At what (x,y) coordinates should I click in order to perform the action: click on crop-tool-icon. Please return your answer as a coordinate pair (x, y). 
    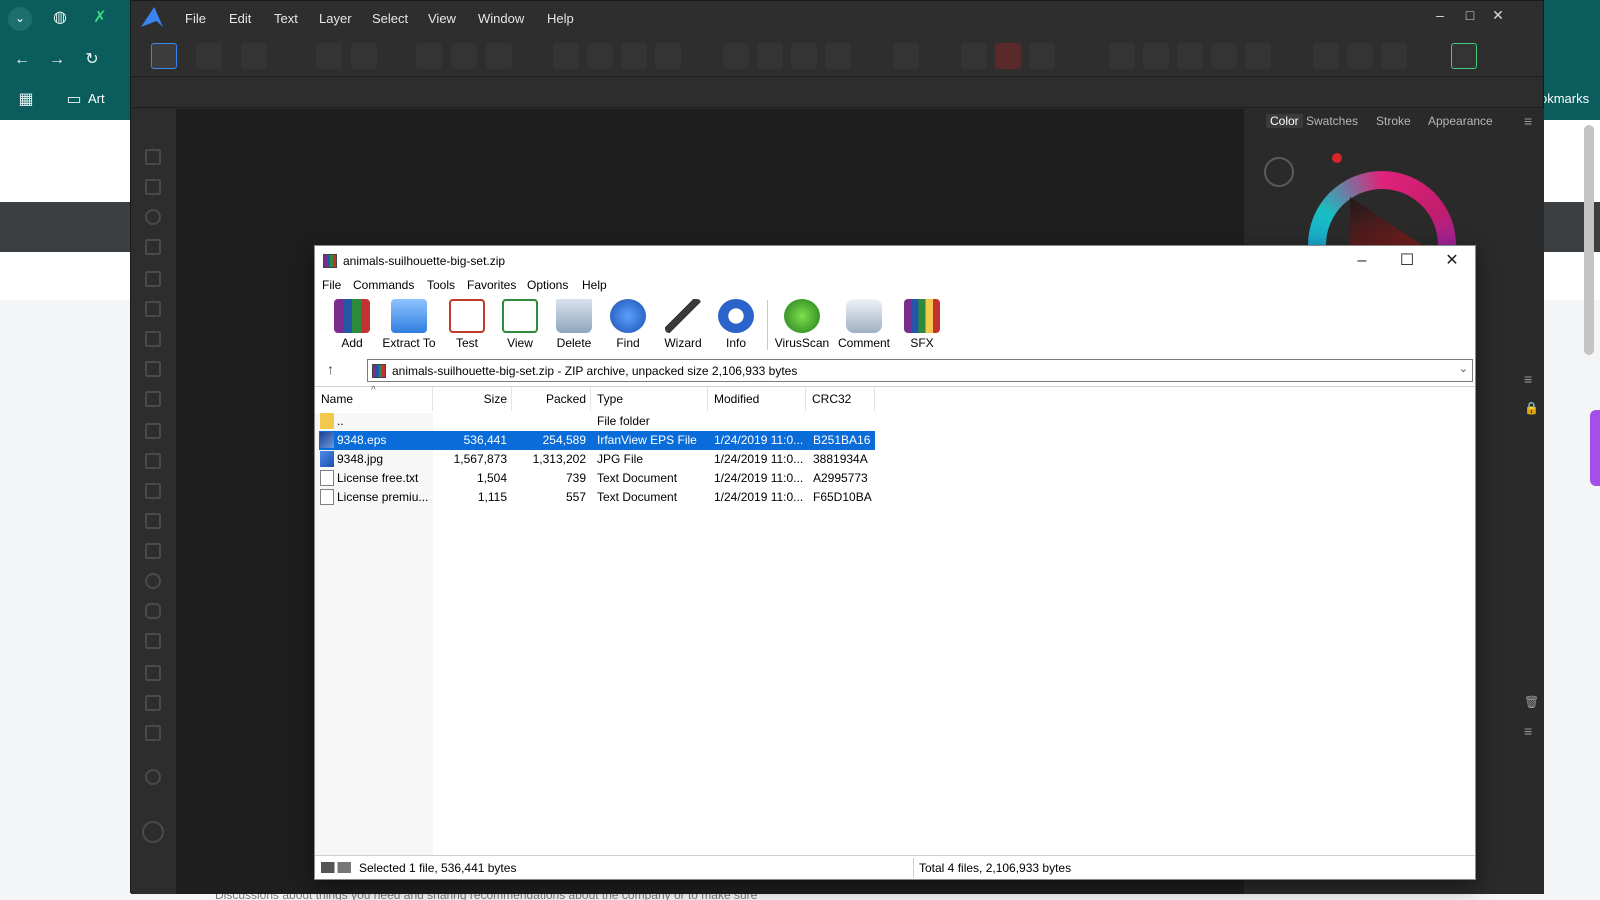
    Looking at the image, I should click on (153, 521).